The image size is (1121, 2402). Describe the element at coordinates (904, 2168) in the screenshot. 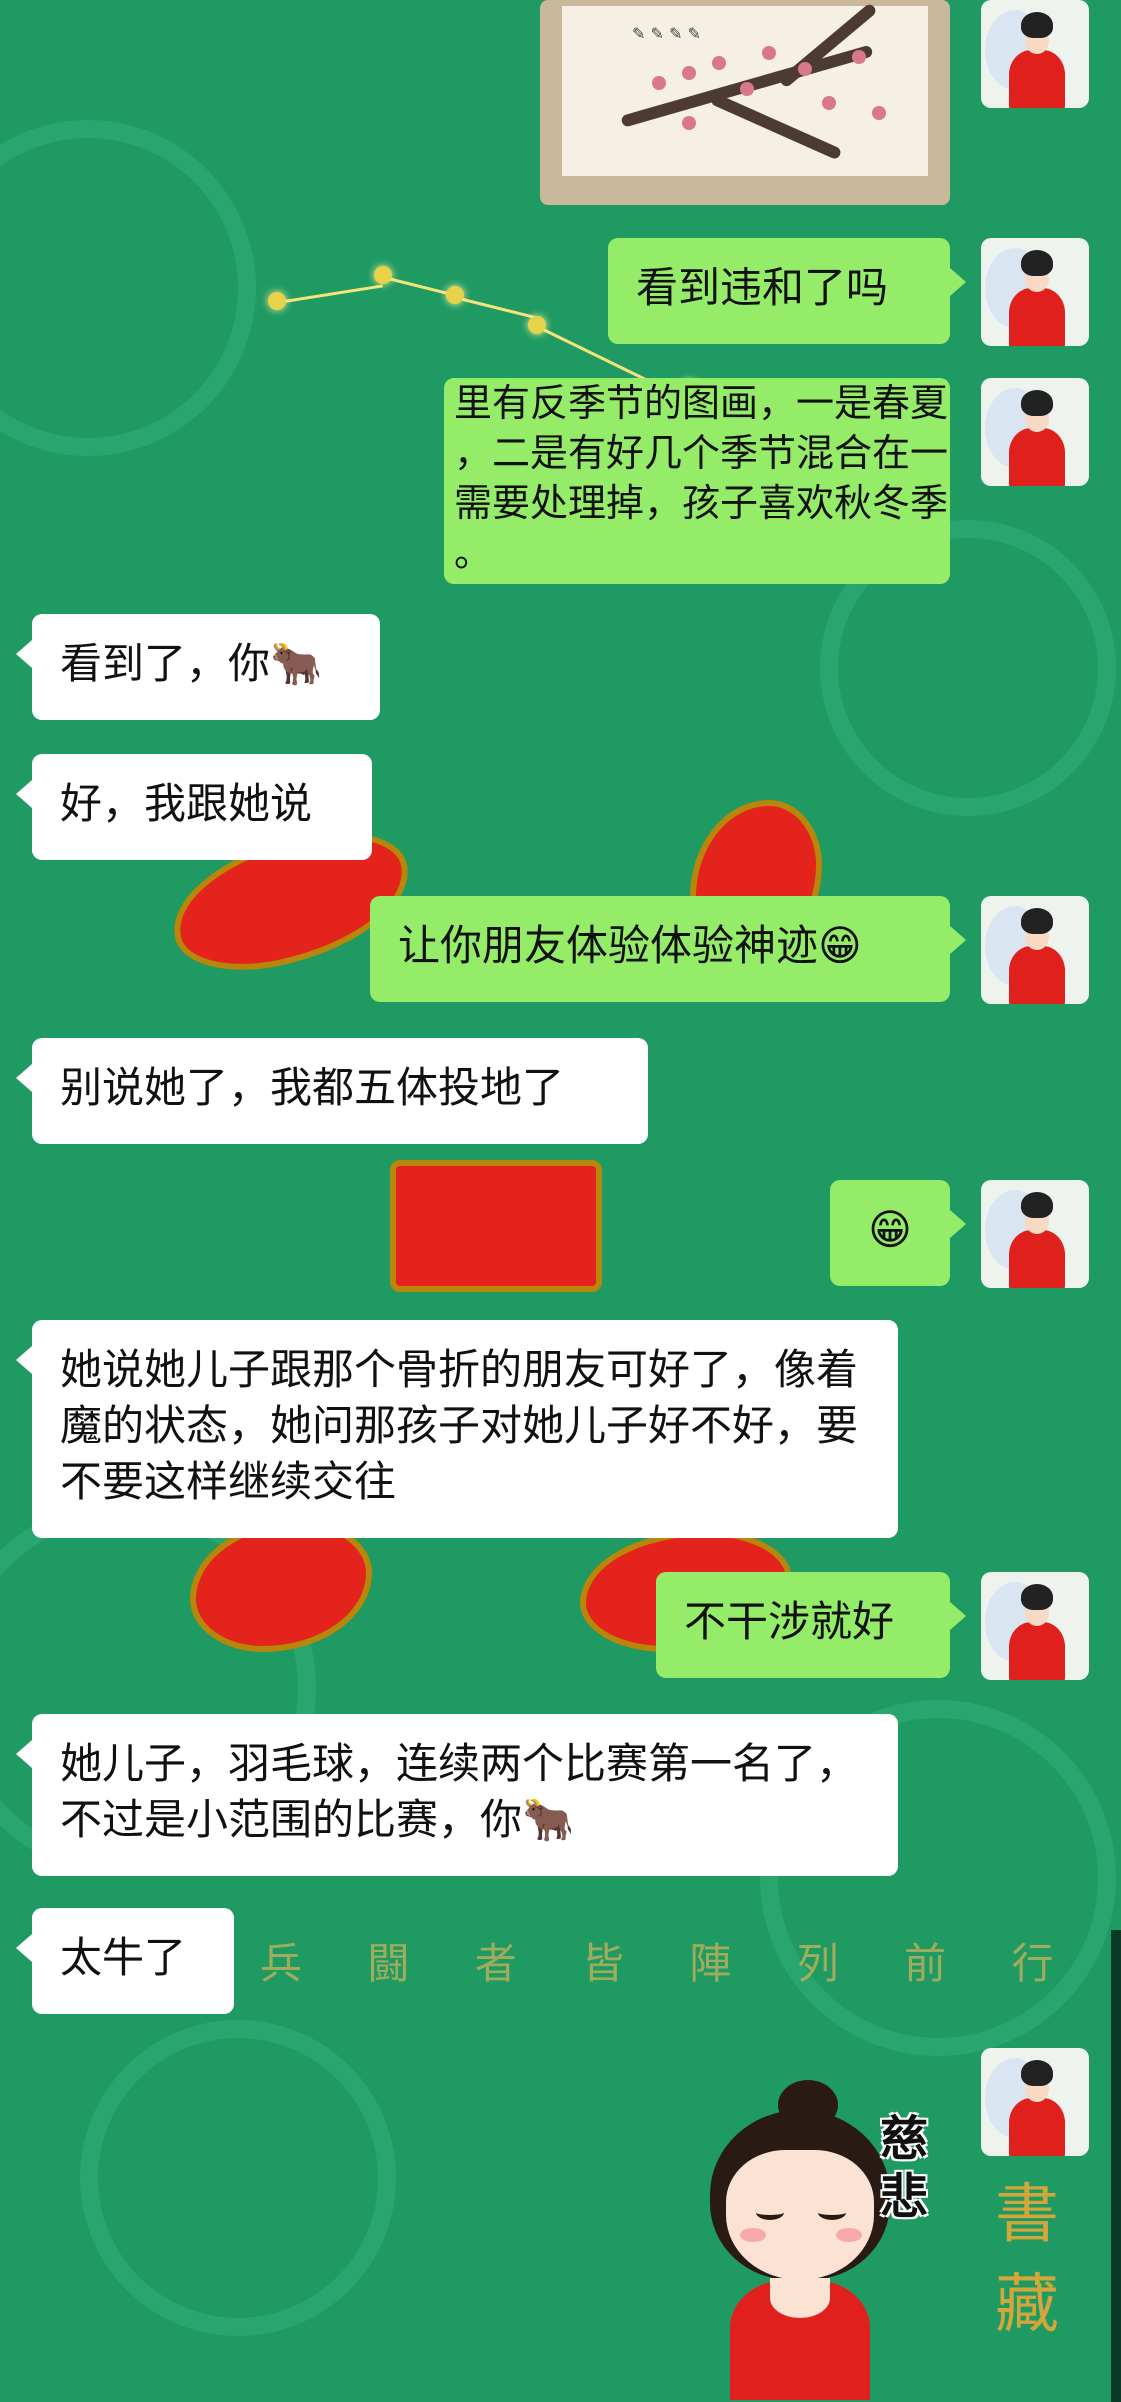

I see `sticker-label: 慈悲` at that location.